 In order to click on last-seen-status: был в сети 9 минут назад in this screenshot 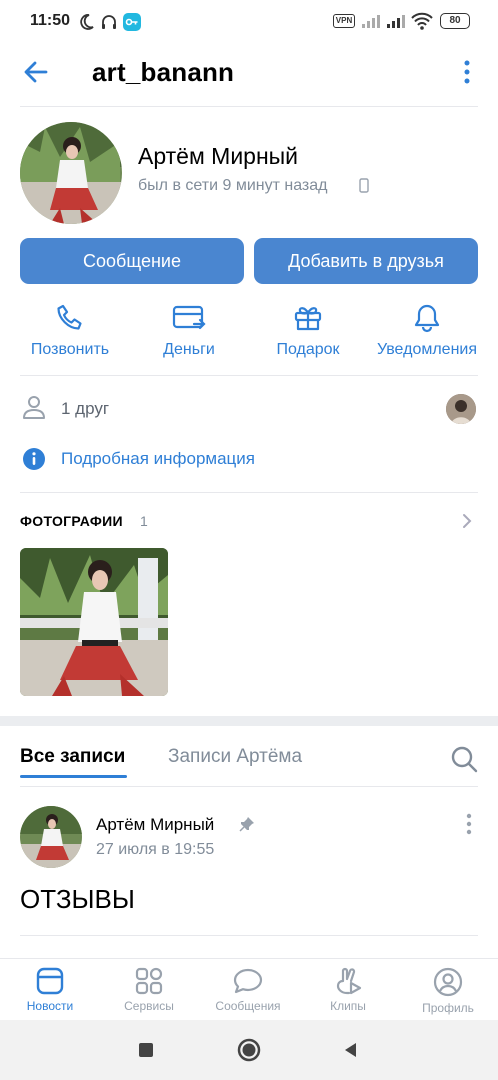, I will do `click(233, 185)`.